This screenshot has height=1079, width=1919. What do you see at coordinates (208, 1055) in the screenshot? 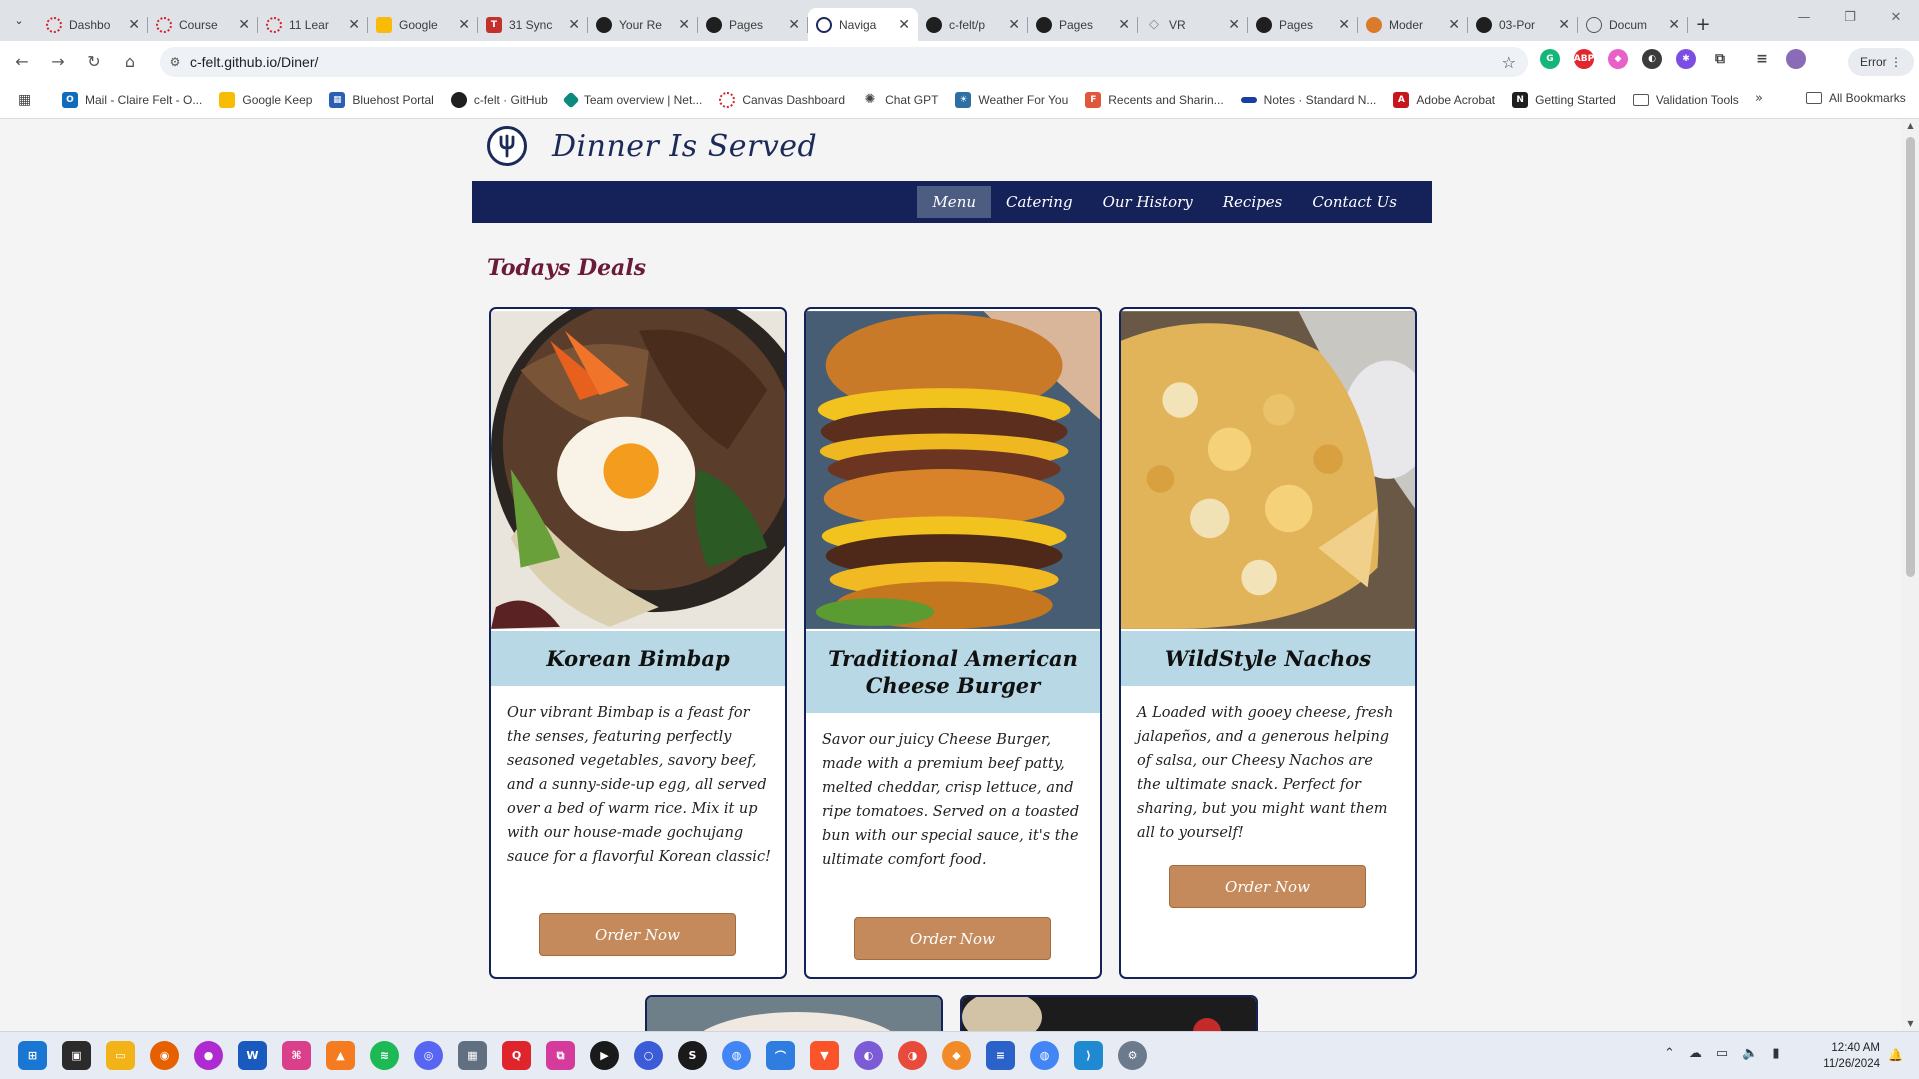
I see `app-icon: ●` at bounding box center [208, 1055].